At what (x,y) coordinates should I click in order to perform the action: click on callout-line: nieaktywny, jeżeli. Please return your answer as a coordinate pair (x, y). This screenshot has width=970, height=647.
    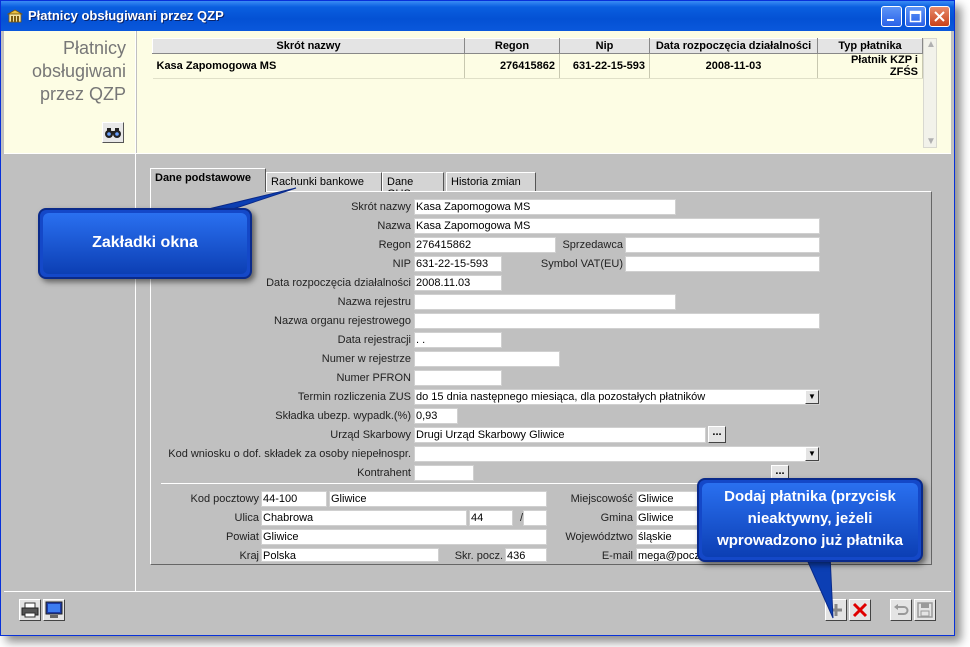
    Looking at the image, I should click on (810, 518).